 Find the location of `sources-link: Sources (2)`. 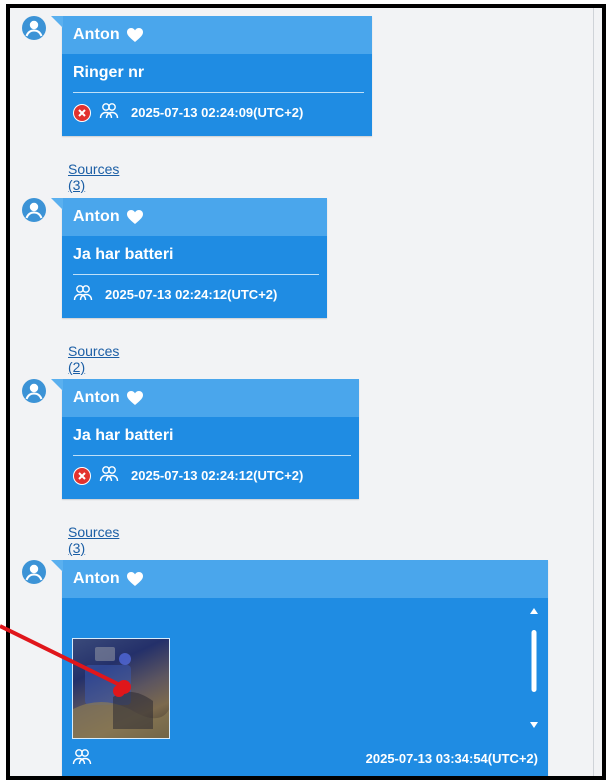

sources-link: Sources (2) is located at coordinates (93, 359).